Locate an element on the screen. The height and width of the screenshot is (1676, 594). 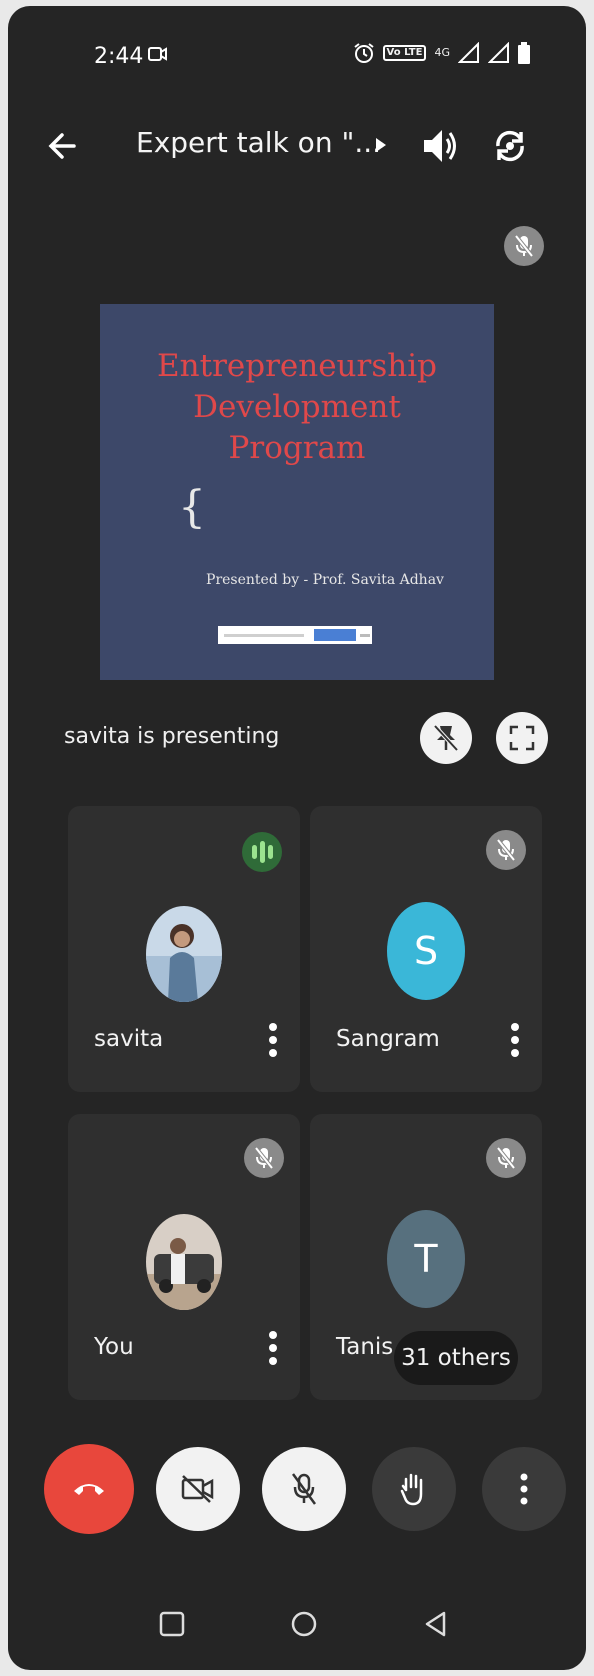
slide-title: Entrepreneurship Development Program is located at coordinates (297, 407).